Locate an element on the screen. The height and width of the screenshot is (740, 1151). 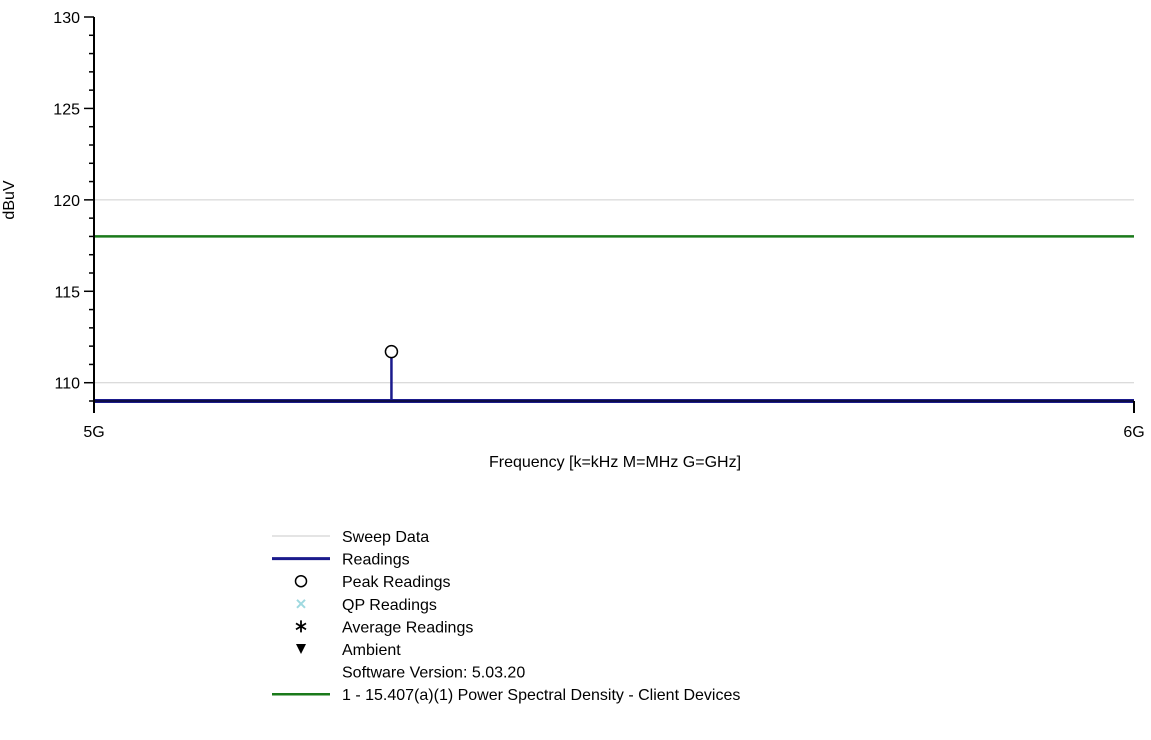
y-tick-label: 120 is located at coordinates (66, 201).